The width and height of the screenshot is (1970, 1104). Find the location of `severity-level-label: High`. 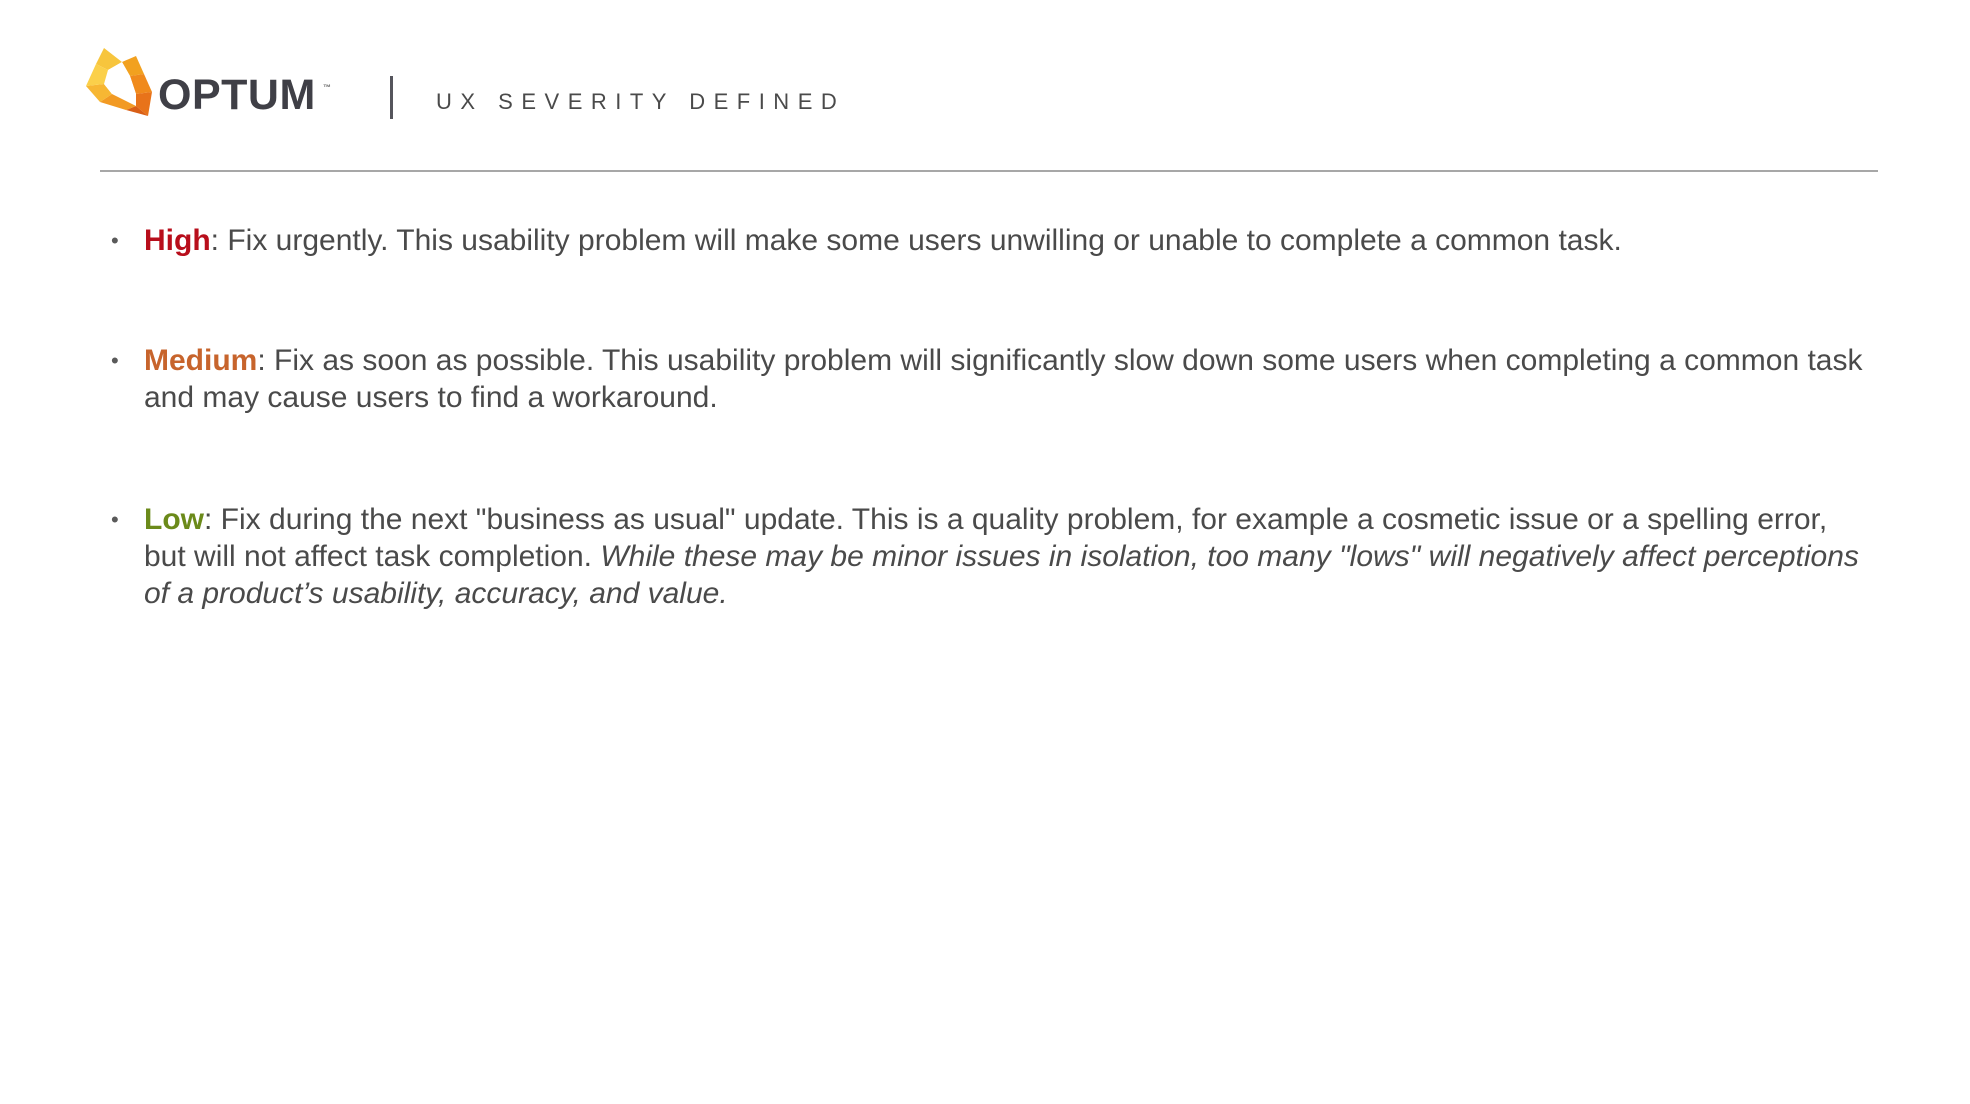

severity-level-label: High is located at coordinates (177, 240).